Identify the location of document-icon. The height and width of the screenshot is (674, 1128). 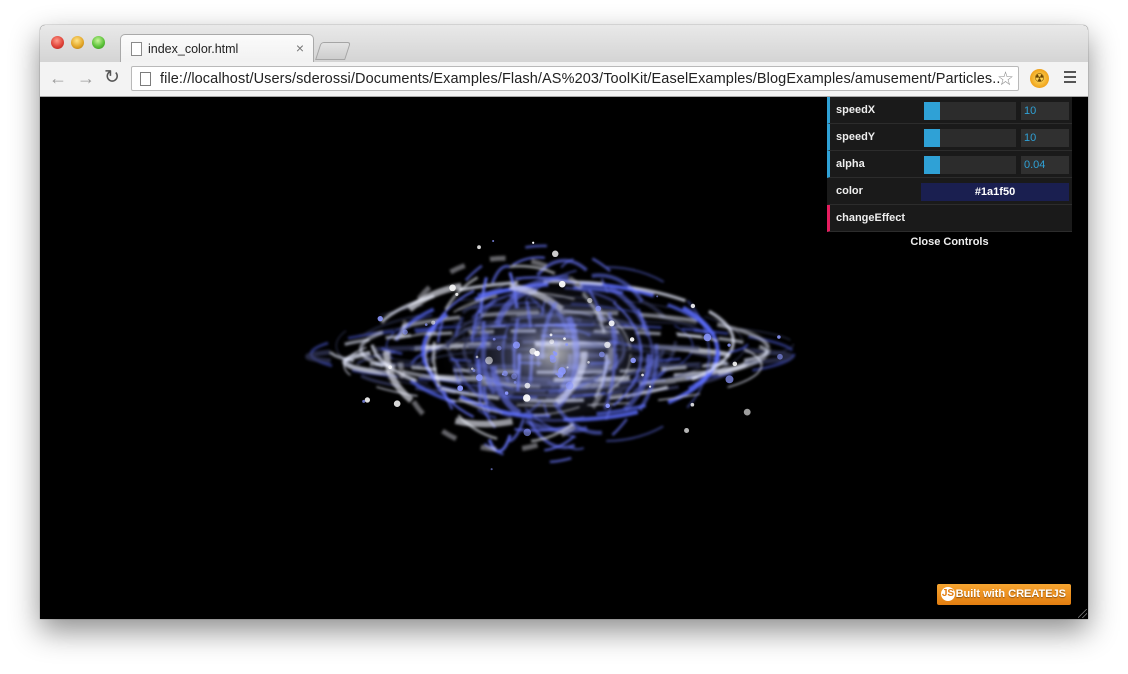
(136, 49).